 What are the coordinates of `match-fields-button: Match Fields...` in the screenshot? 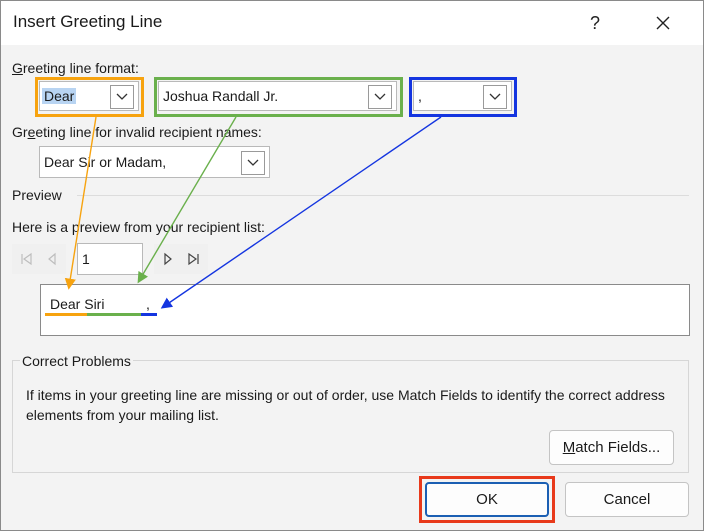 It's located at (611, 447).